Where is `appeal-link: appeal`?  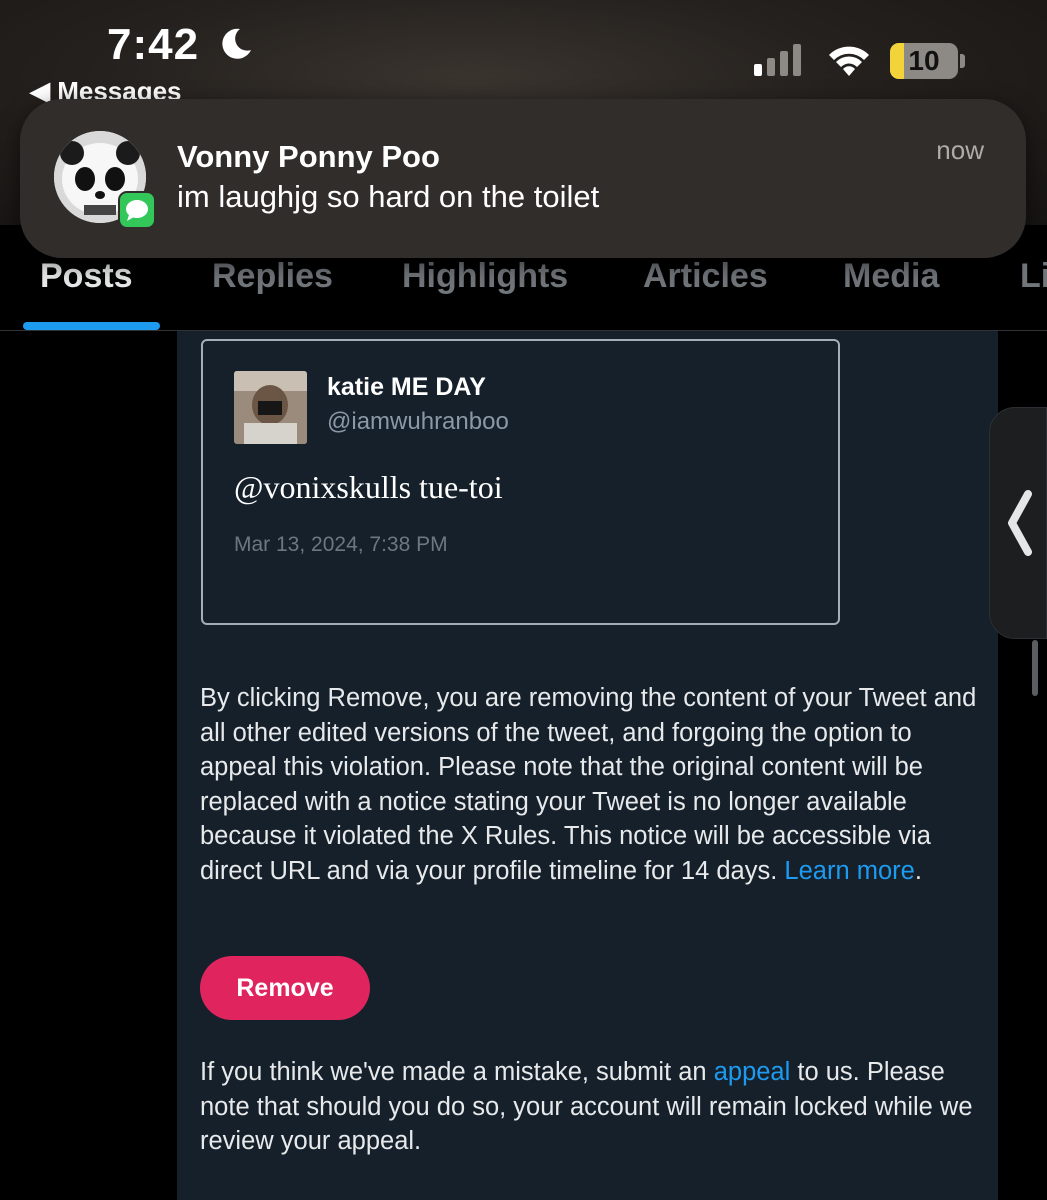 appeal-link: appeal is located at coordinates (752, 1072).